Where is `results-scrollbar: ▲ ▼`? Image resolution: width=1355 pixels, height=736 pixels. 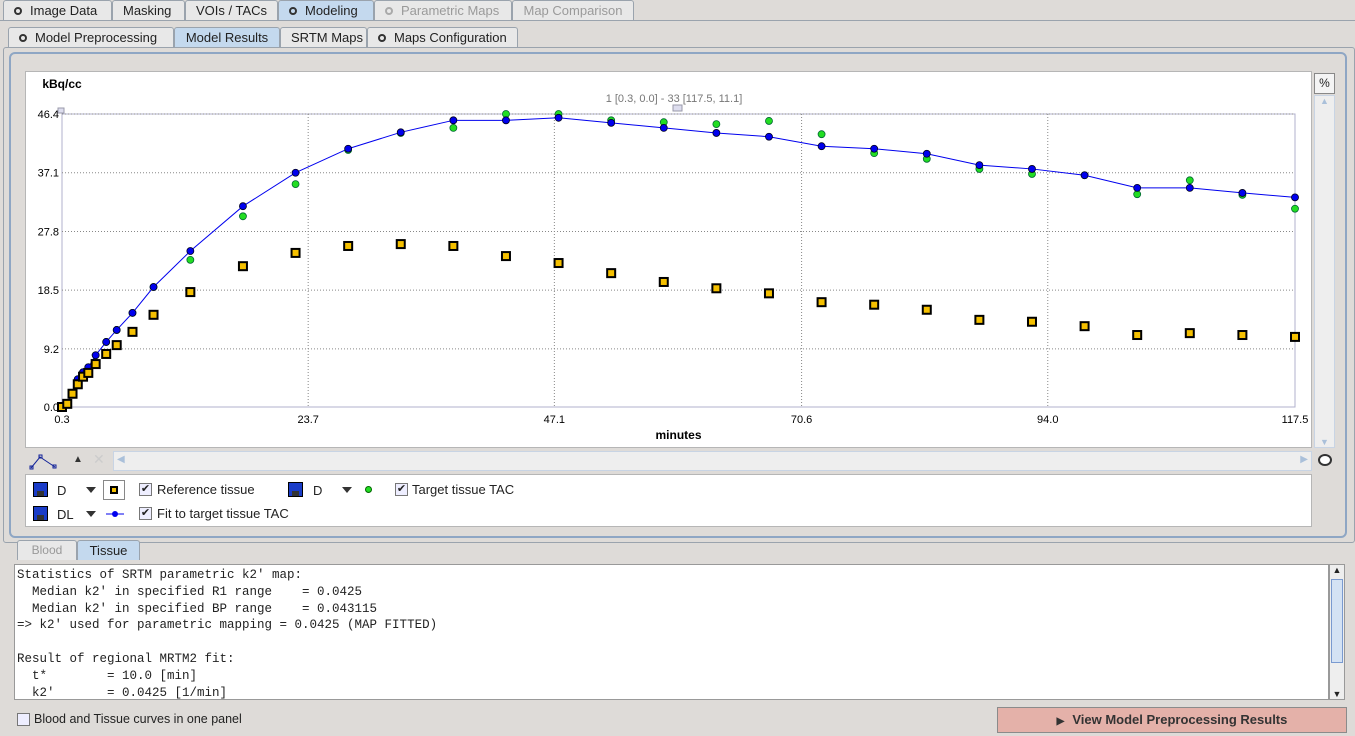 results-scrollbar: ▲ ▼ is located at coordinates (1337, 632).